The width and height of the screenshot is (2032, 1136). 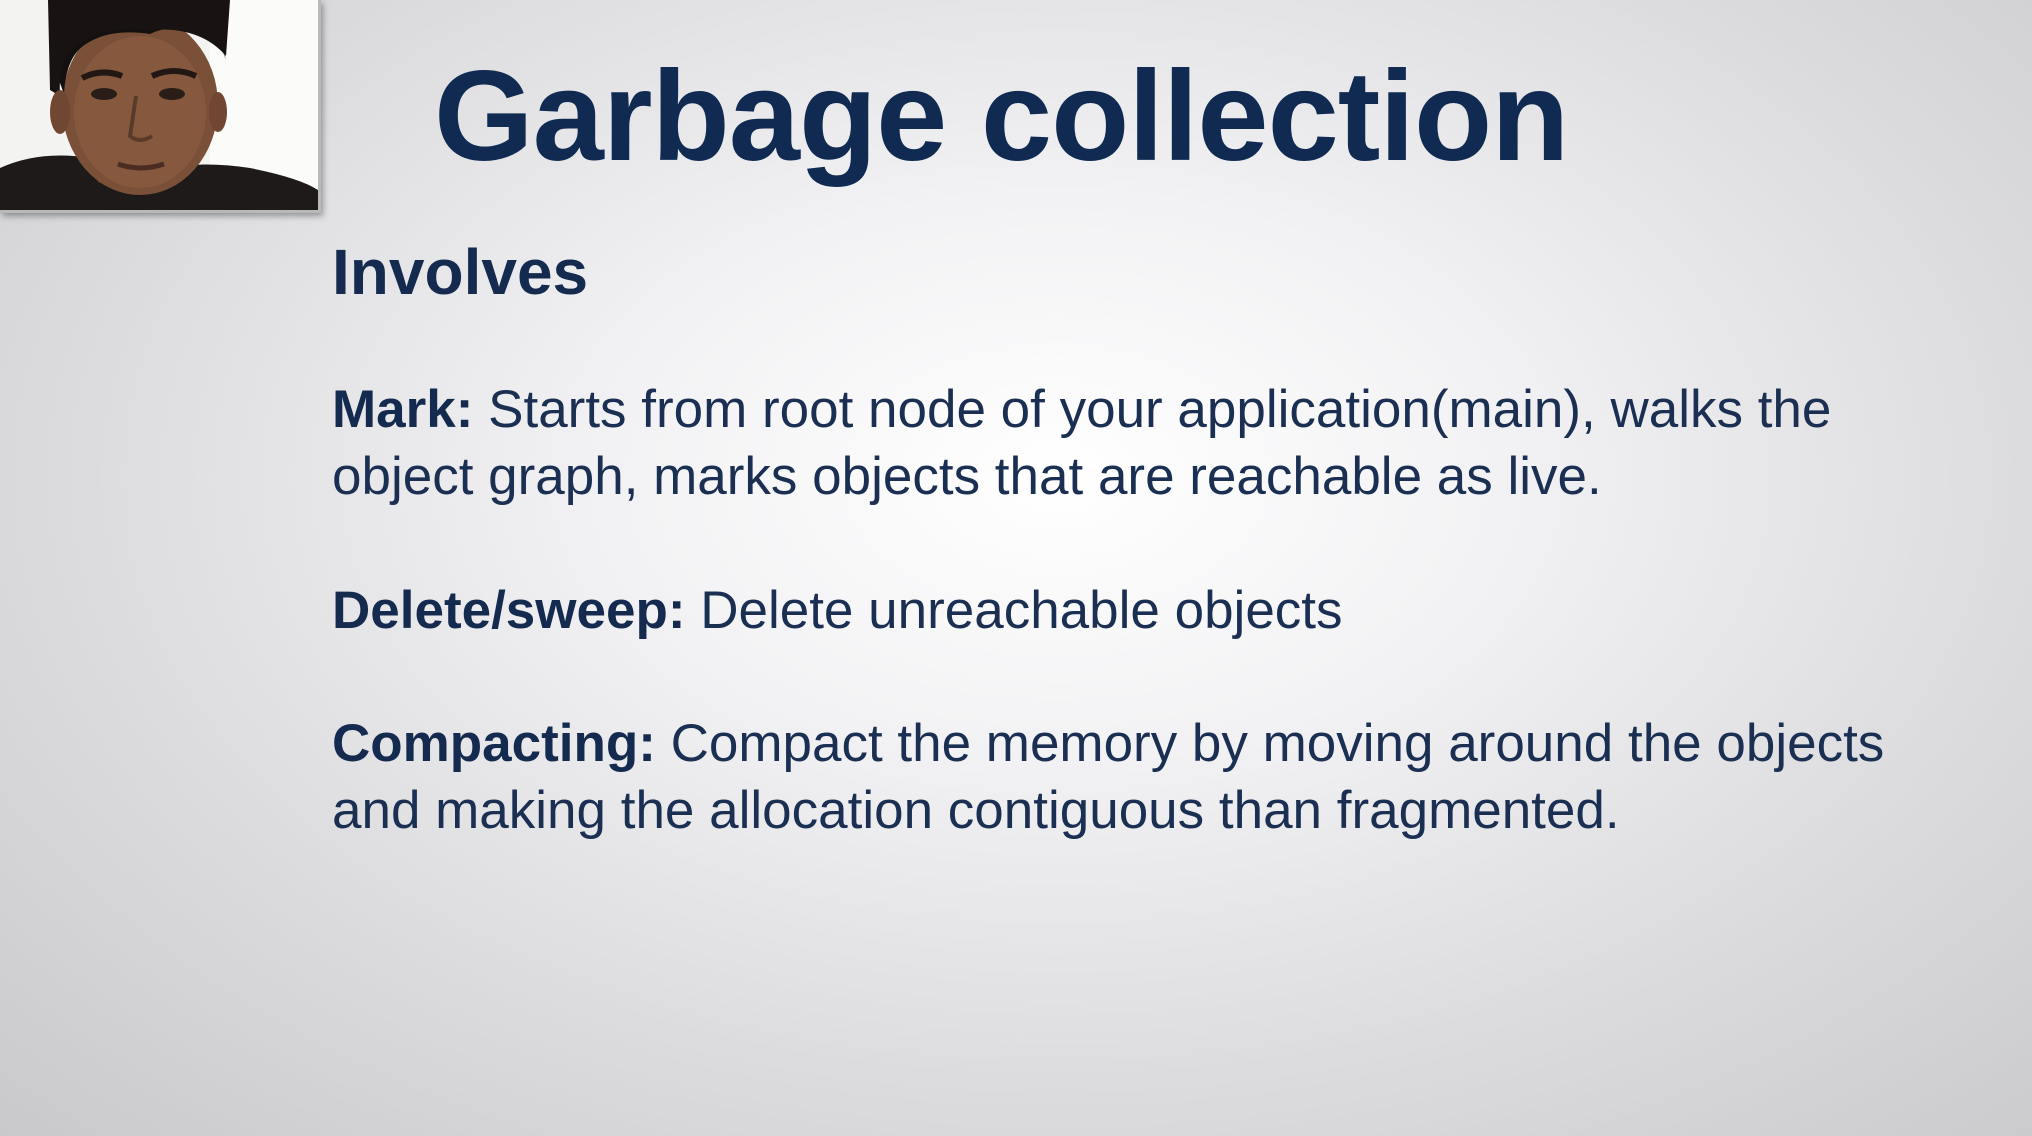 What do you see at coordinates (1001, 116) in the screenshot?
I see `slide-title: Garbage collection` at bounding box center [1001, 116].